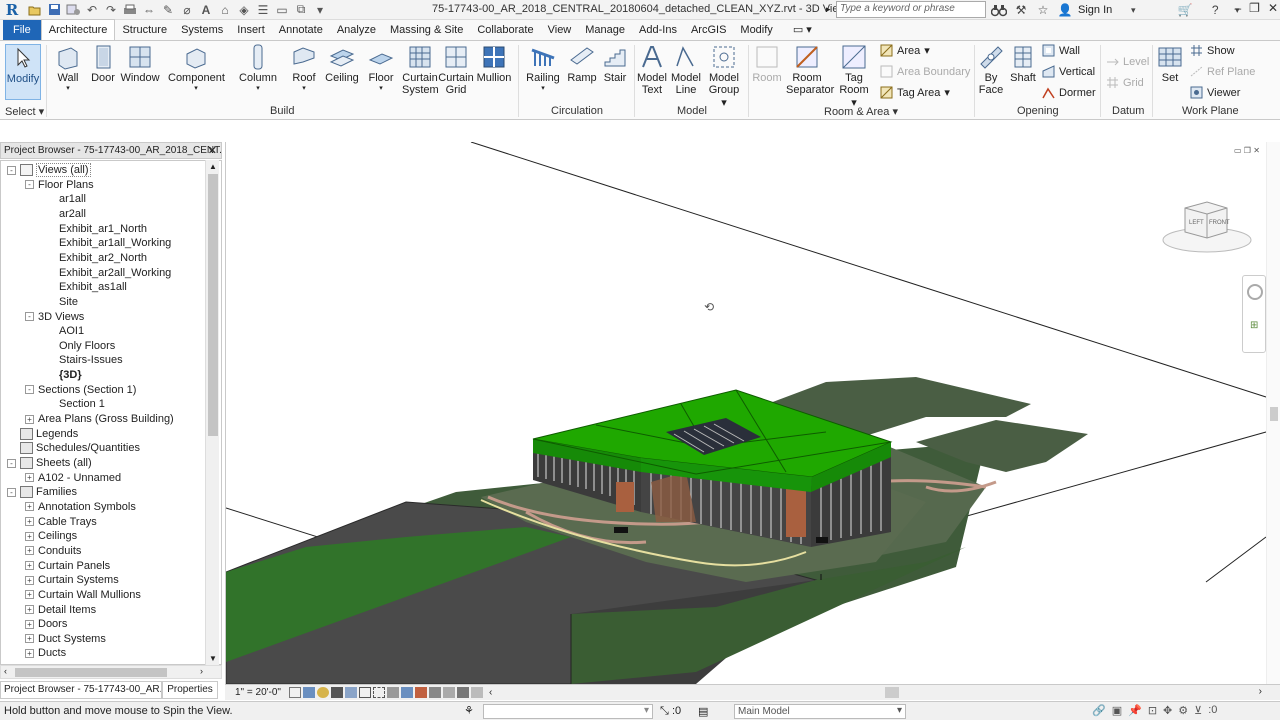 This screenshot has height=720, width=1280. What do you see at coordinates (73, 478) in the screenshot?
I see `tree-item: + A102 - Unnamed` at bounding box center [73, 478].